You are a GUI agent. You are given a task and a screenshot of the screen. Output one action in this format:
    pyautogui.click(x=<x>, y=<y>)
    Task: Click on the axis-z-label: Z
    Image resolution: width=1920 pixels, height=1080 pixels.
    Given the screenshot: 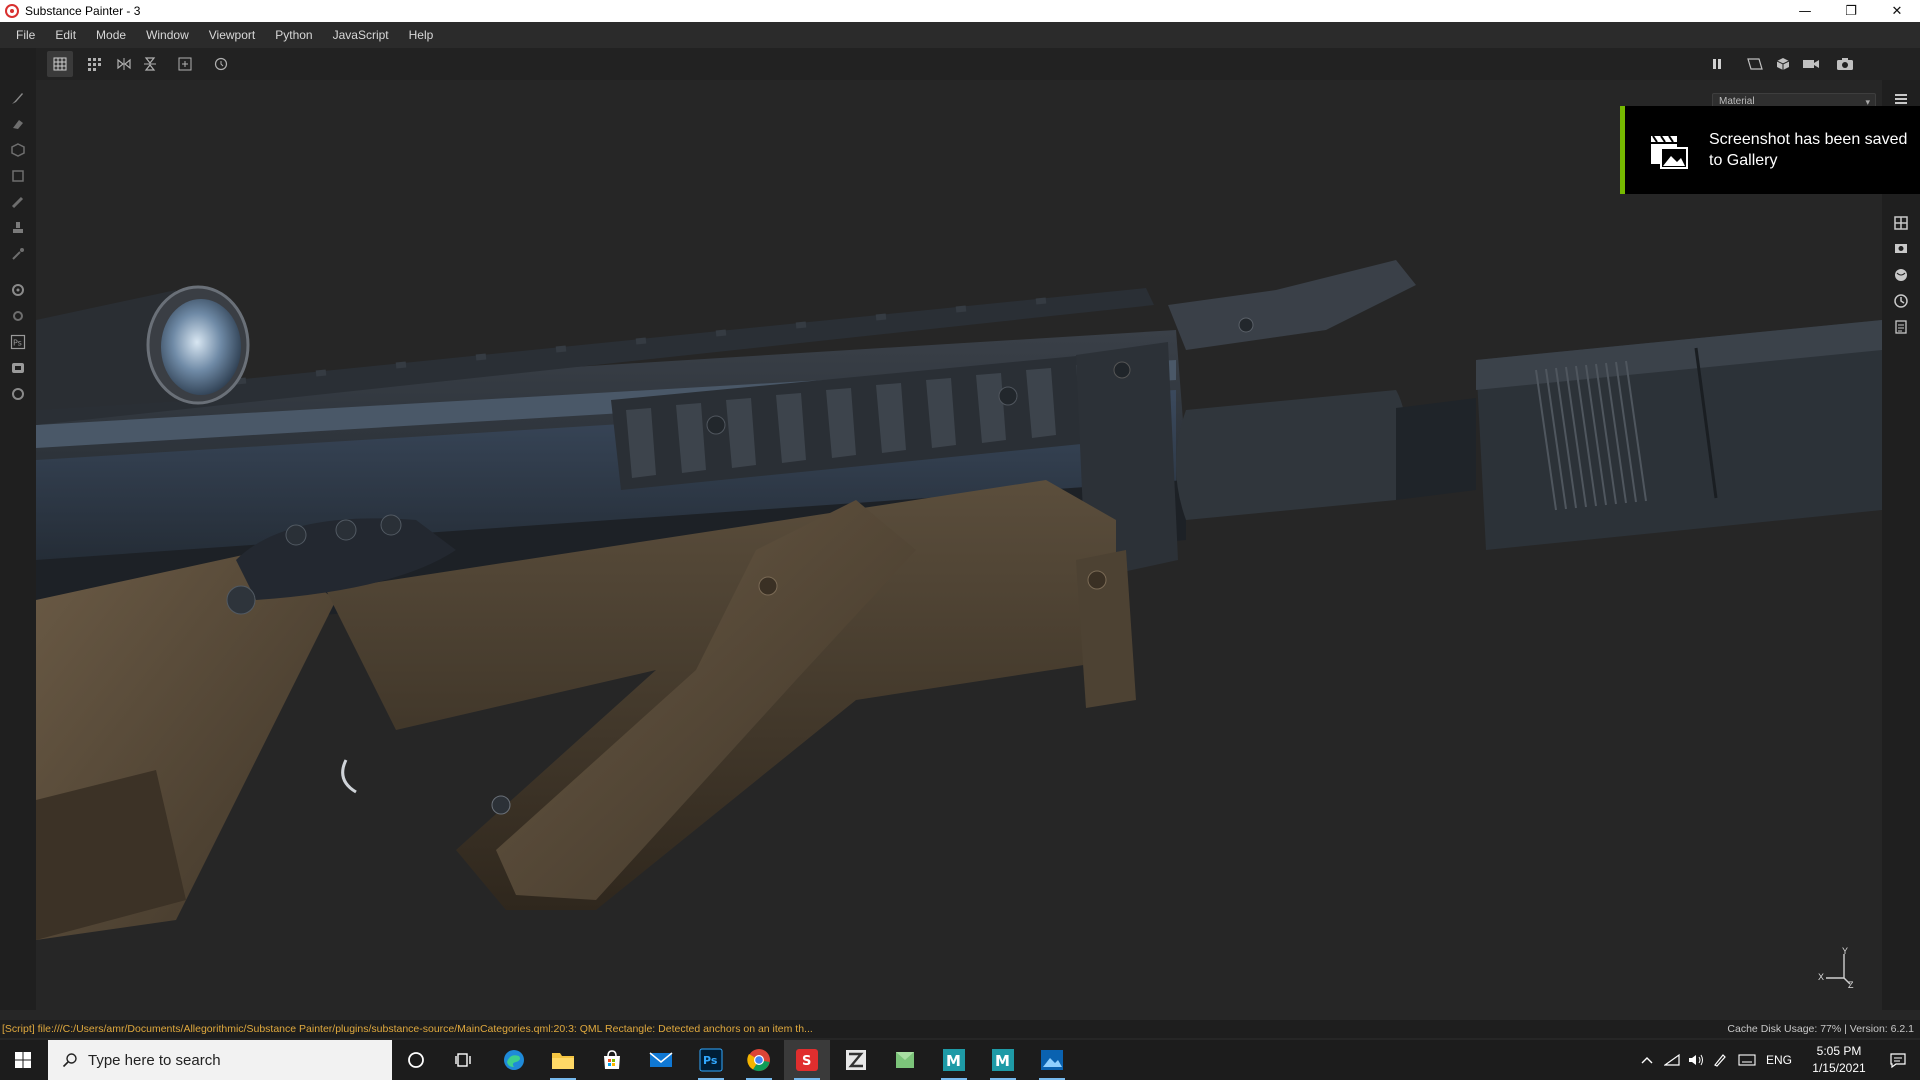 What is the action you would take?
    pyautogui.click(x=1851, y=985)
    